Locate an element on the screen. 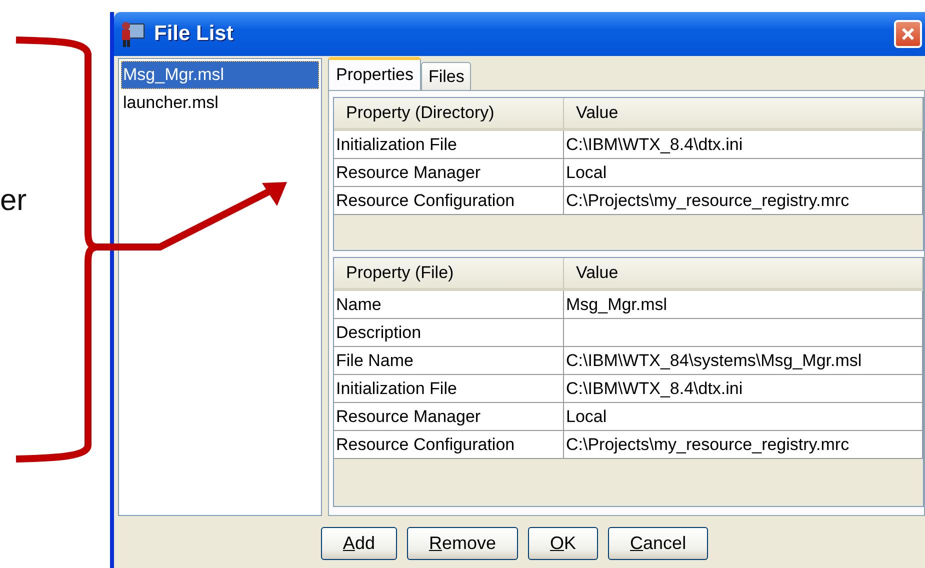  dialog-button: OK is located at coordinates (563, 543).